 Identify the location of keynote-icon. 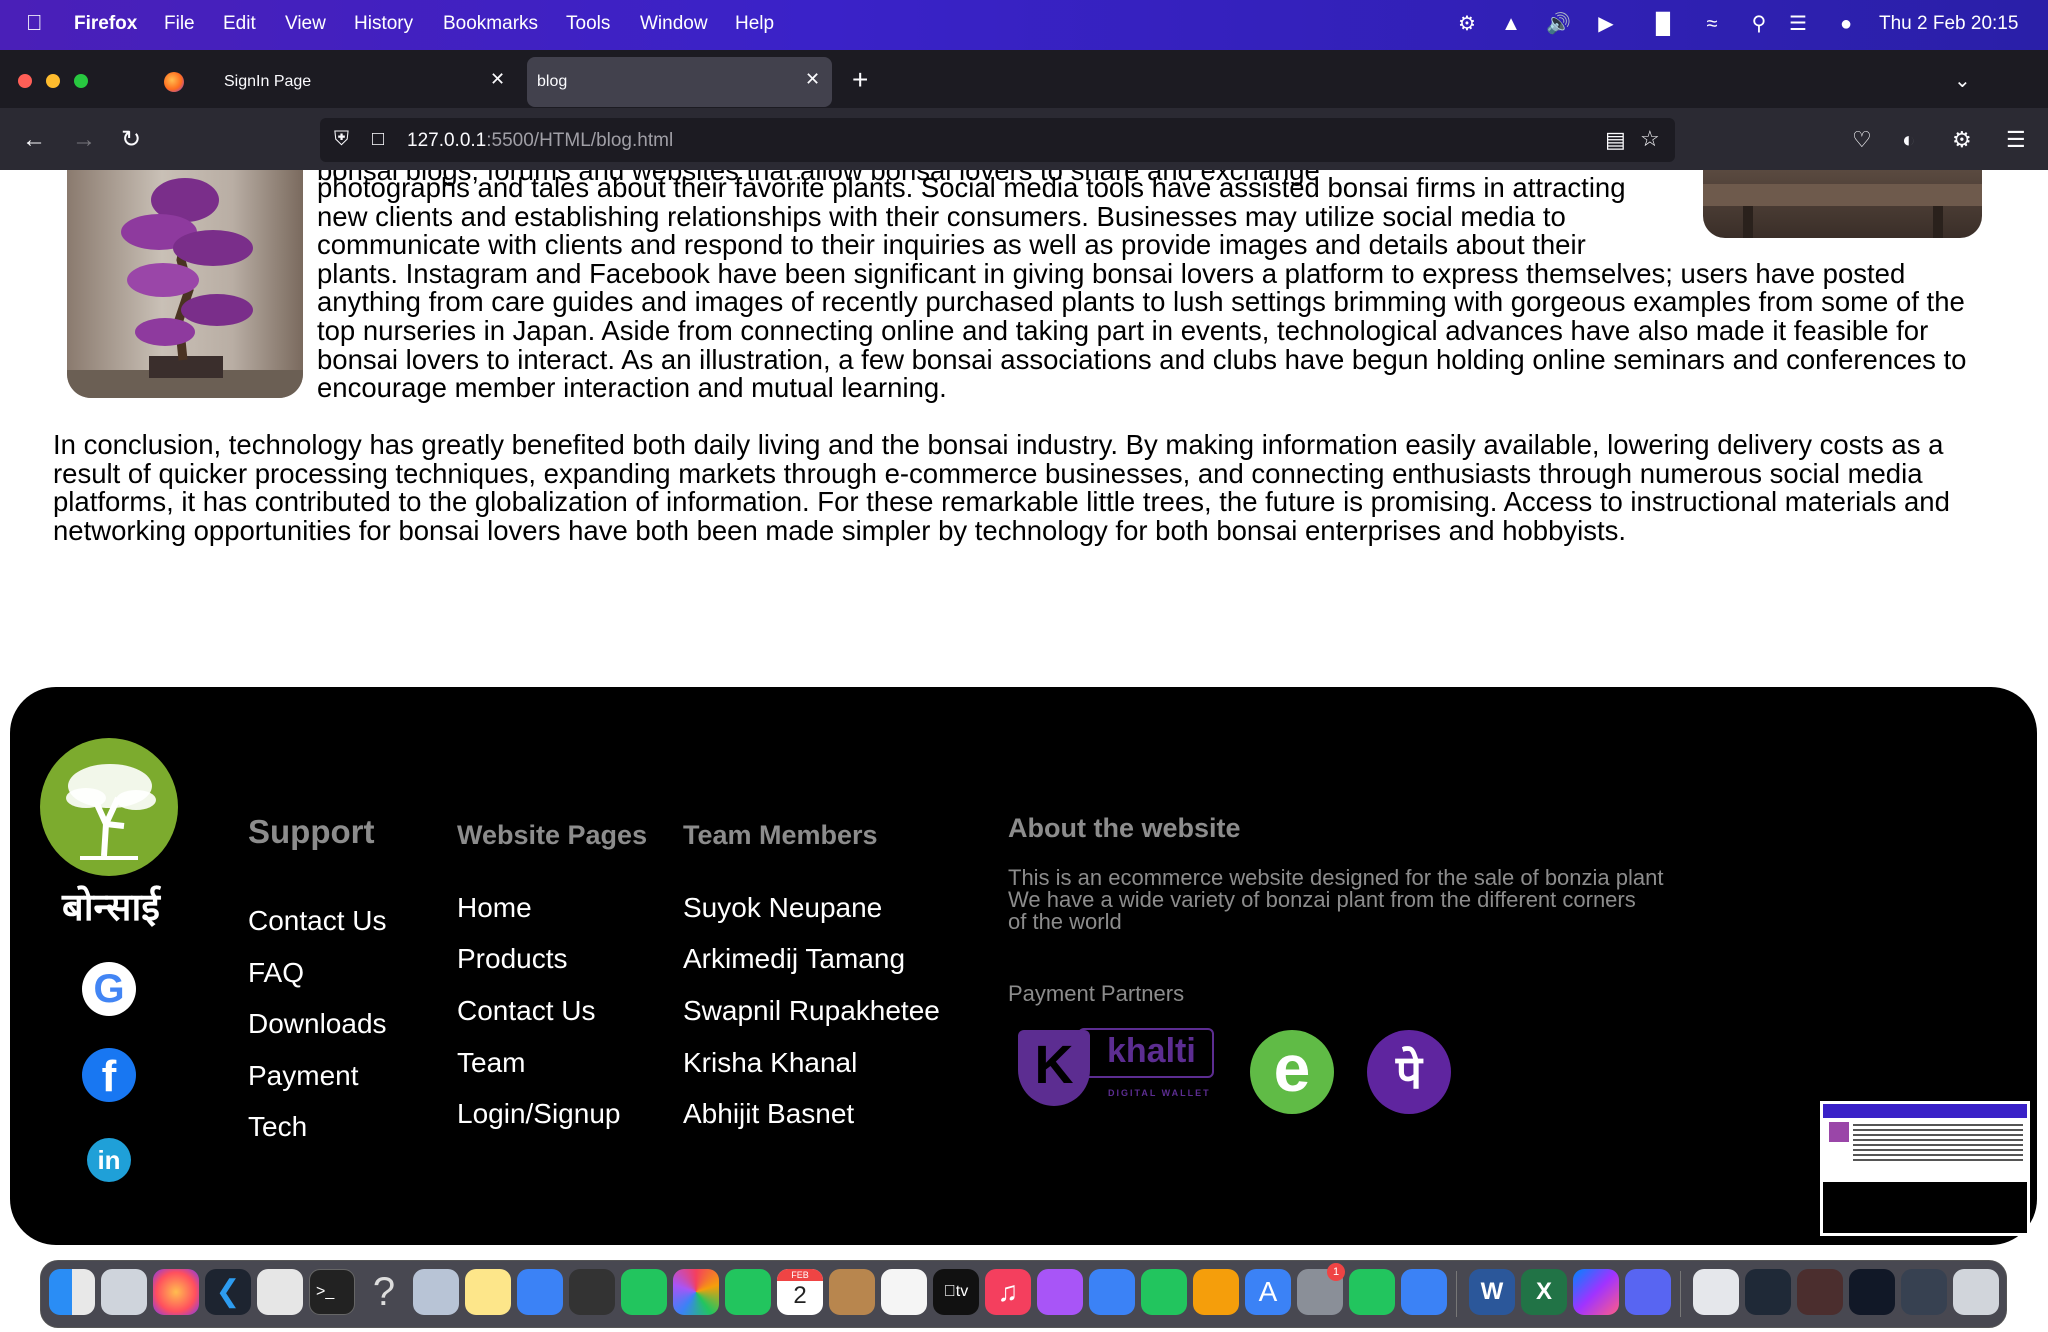
(1112, 1292).